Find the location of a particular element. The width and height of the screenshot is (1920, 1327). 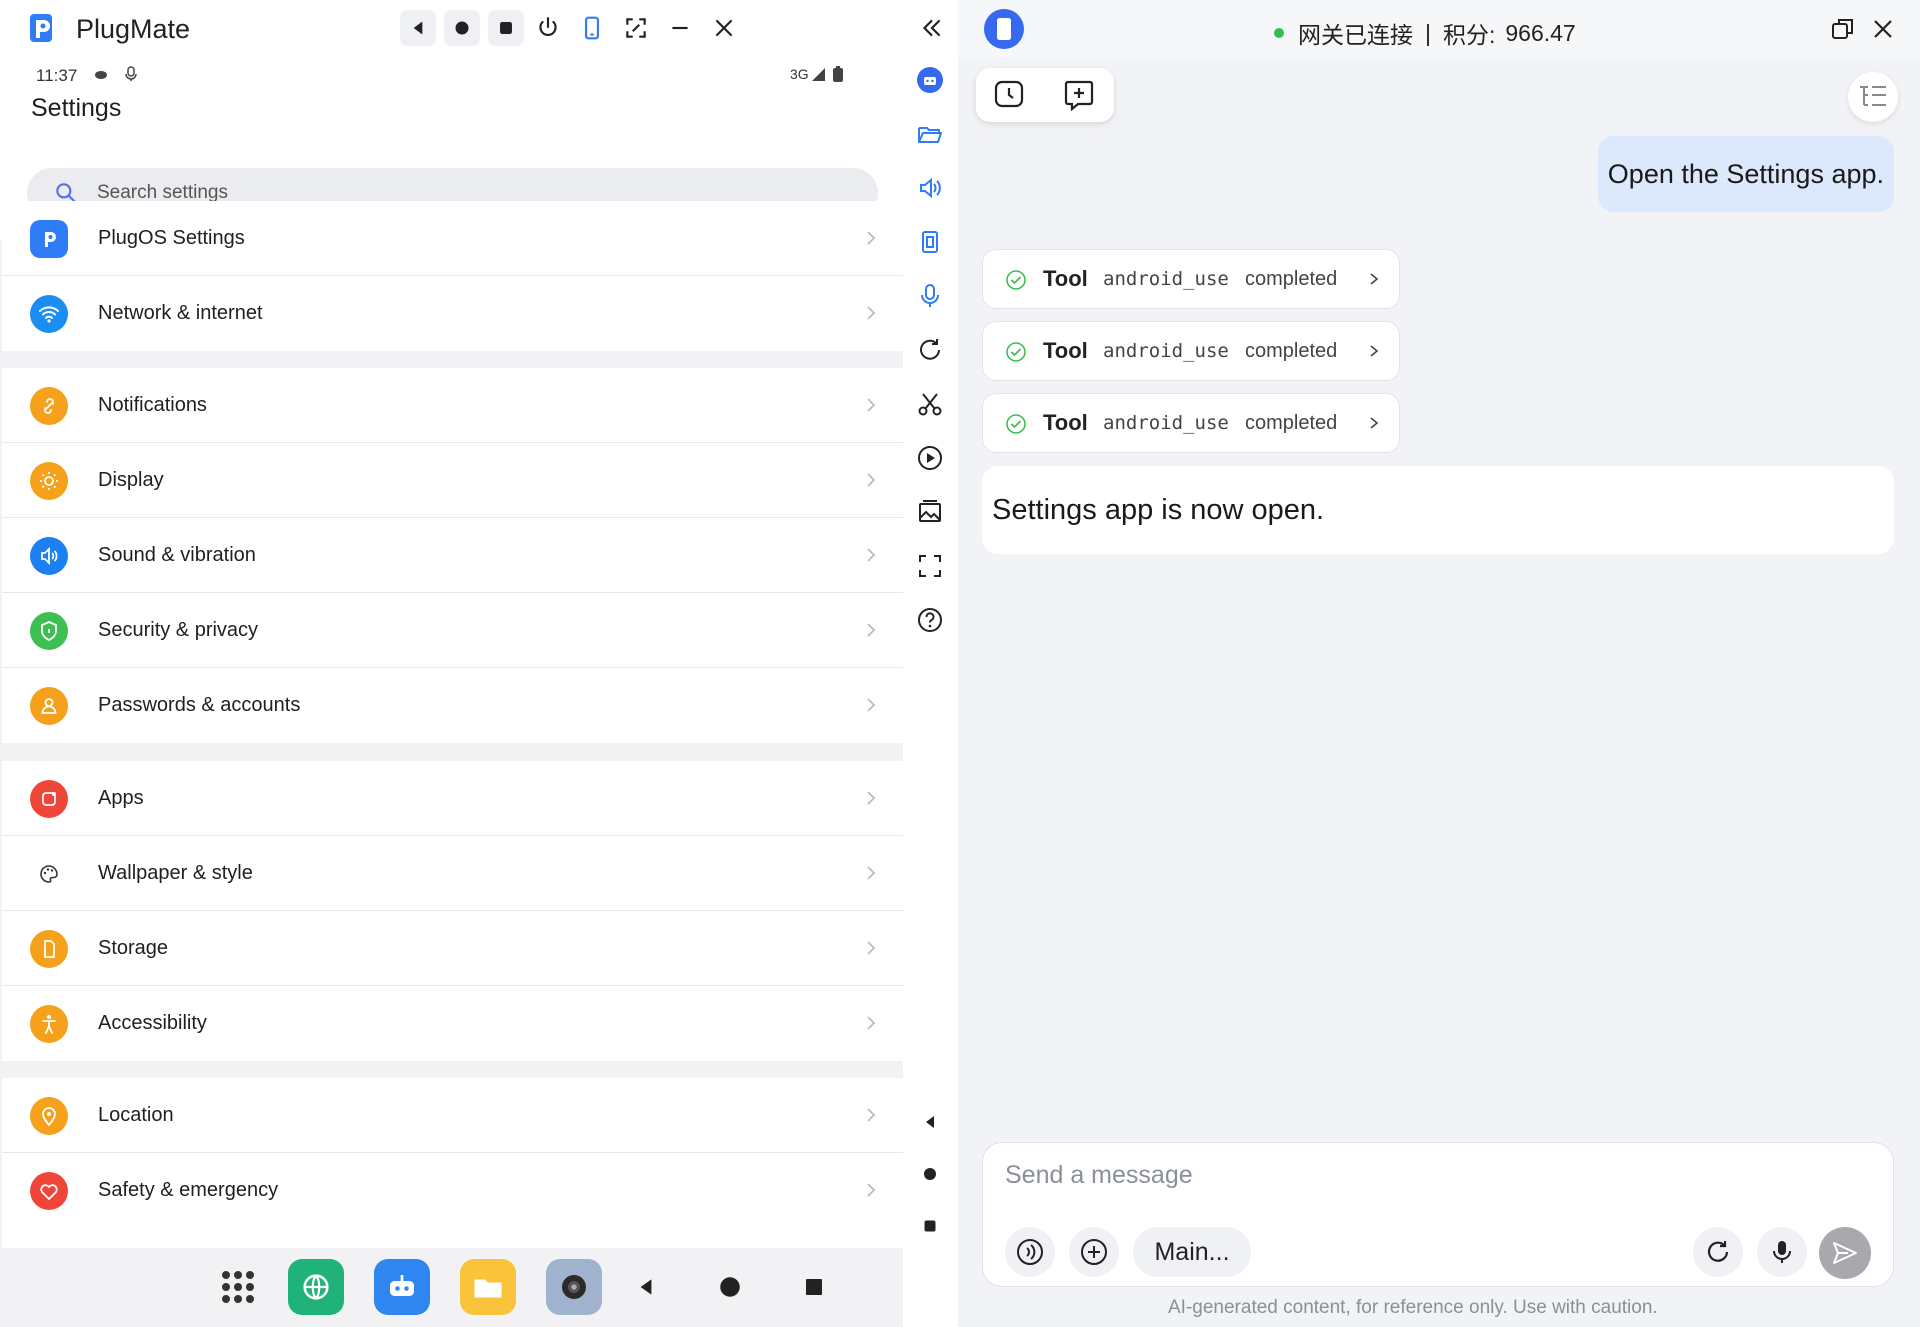

nav-home-button is located at coordinates (730, 1287).